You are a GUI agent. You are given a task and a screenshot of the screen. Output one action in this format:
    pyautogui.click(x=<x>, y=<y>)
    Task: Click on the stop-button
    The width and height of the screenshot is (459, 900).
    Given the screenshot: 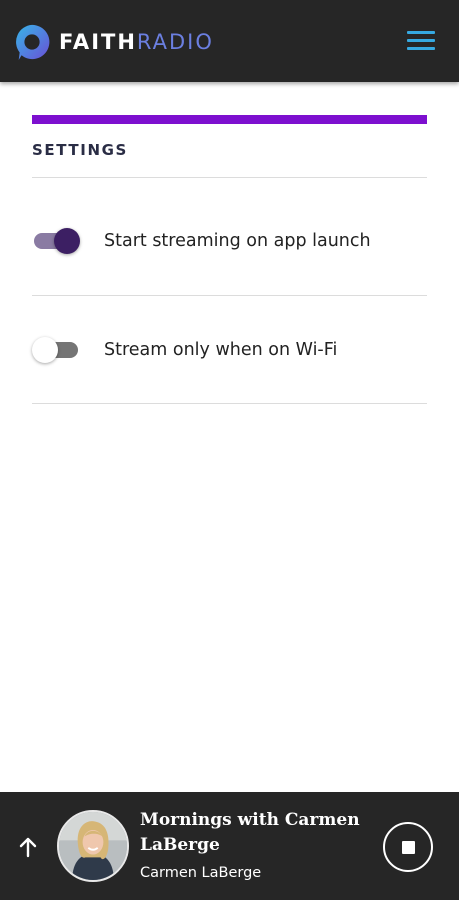 What is the action you would take?
    pyautogui.click(x=408, y=847)
    